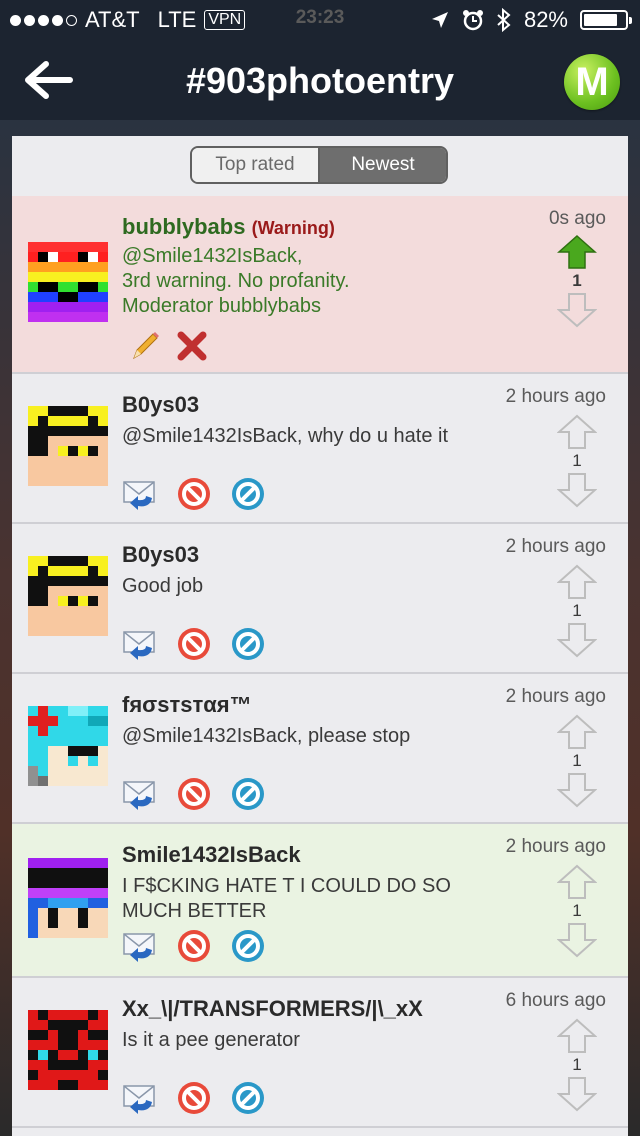  Describe the element at coordinates (228, 227) in the screenshot. I see `comment-username: bubblybabs (Warning)` at that location.